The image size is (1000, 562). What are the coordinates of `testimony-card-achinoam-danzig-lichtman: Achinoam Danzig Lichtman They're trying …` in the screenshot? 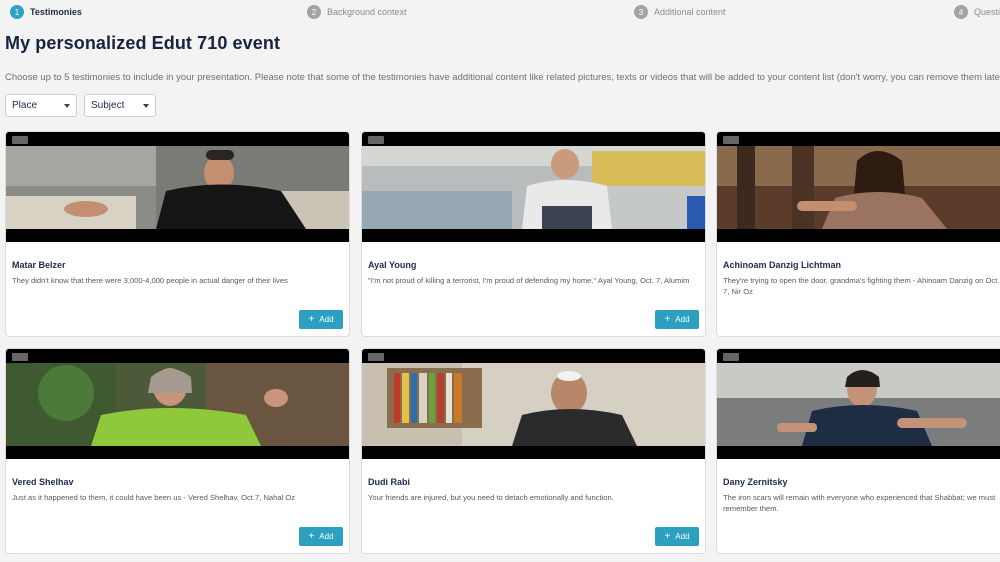 It's located at (858, 234).